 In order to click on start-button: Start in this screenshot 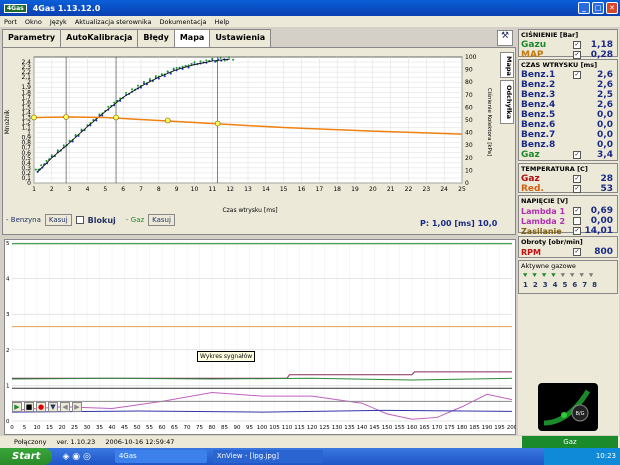, I will do `click(26, 456)`.